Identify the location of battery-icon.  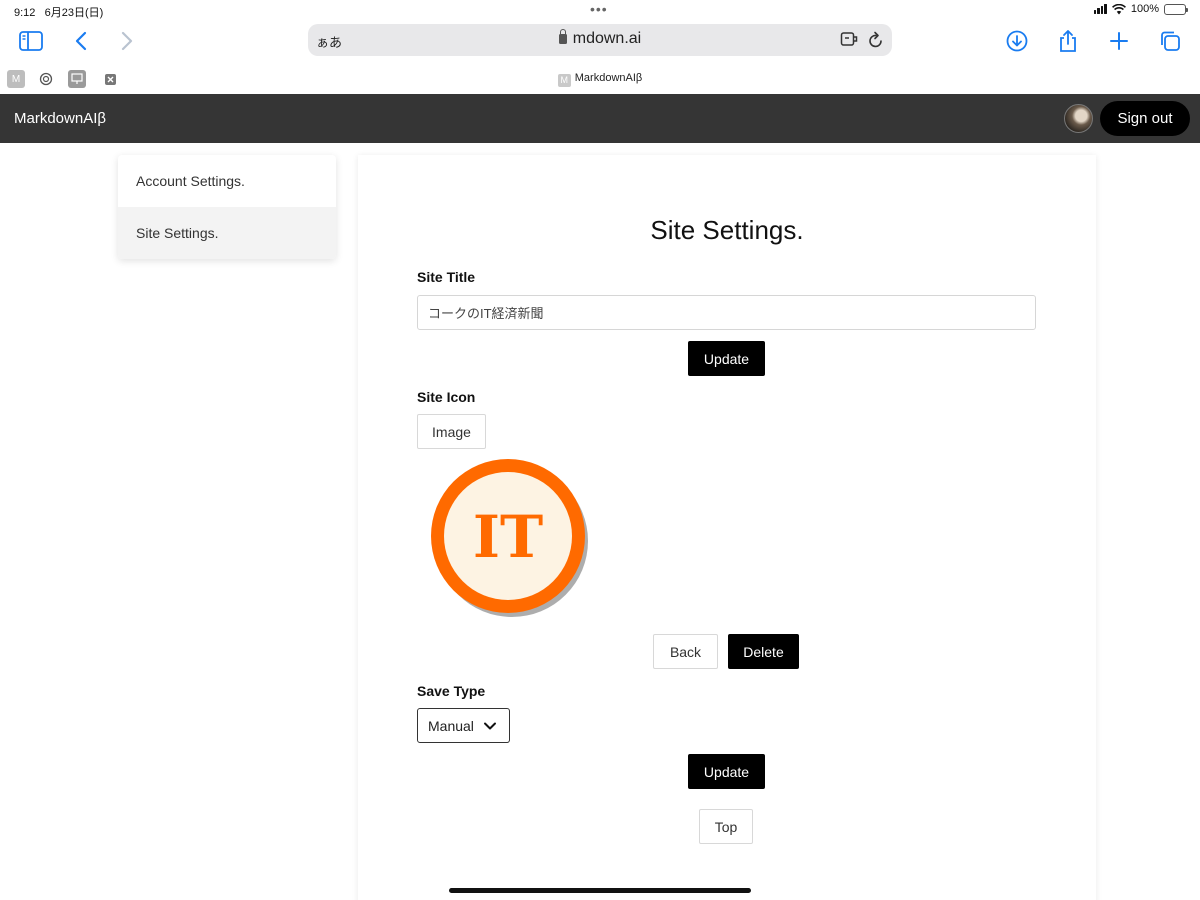
(1176, 9).